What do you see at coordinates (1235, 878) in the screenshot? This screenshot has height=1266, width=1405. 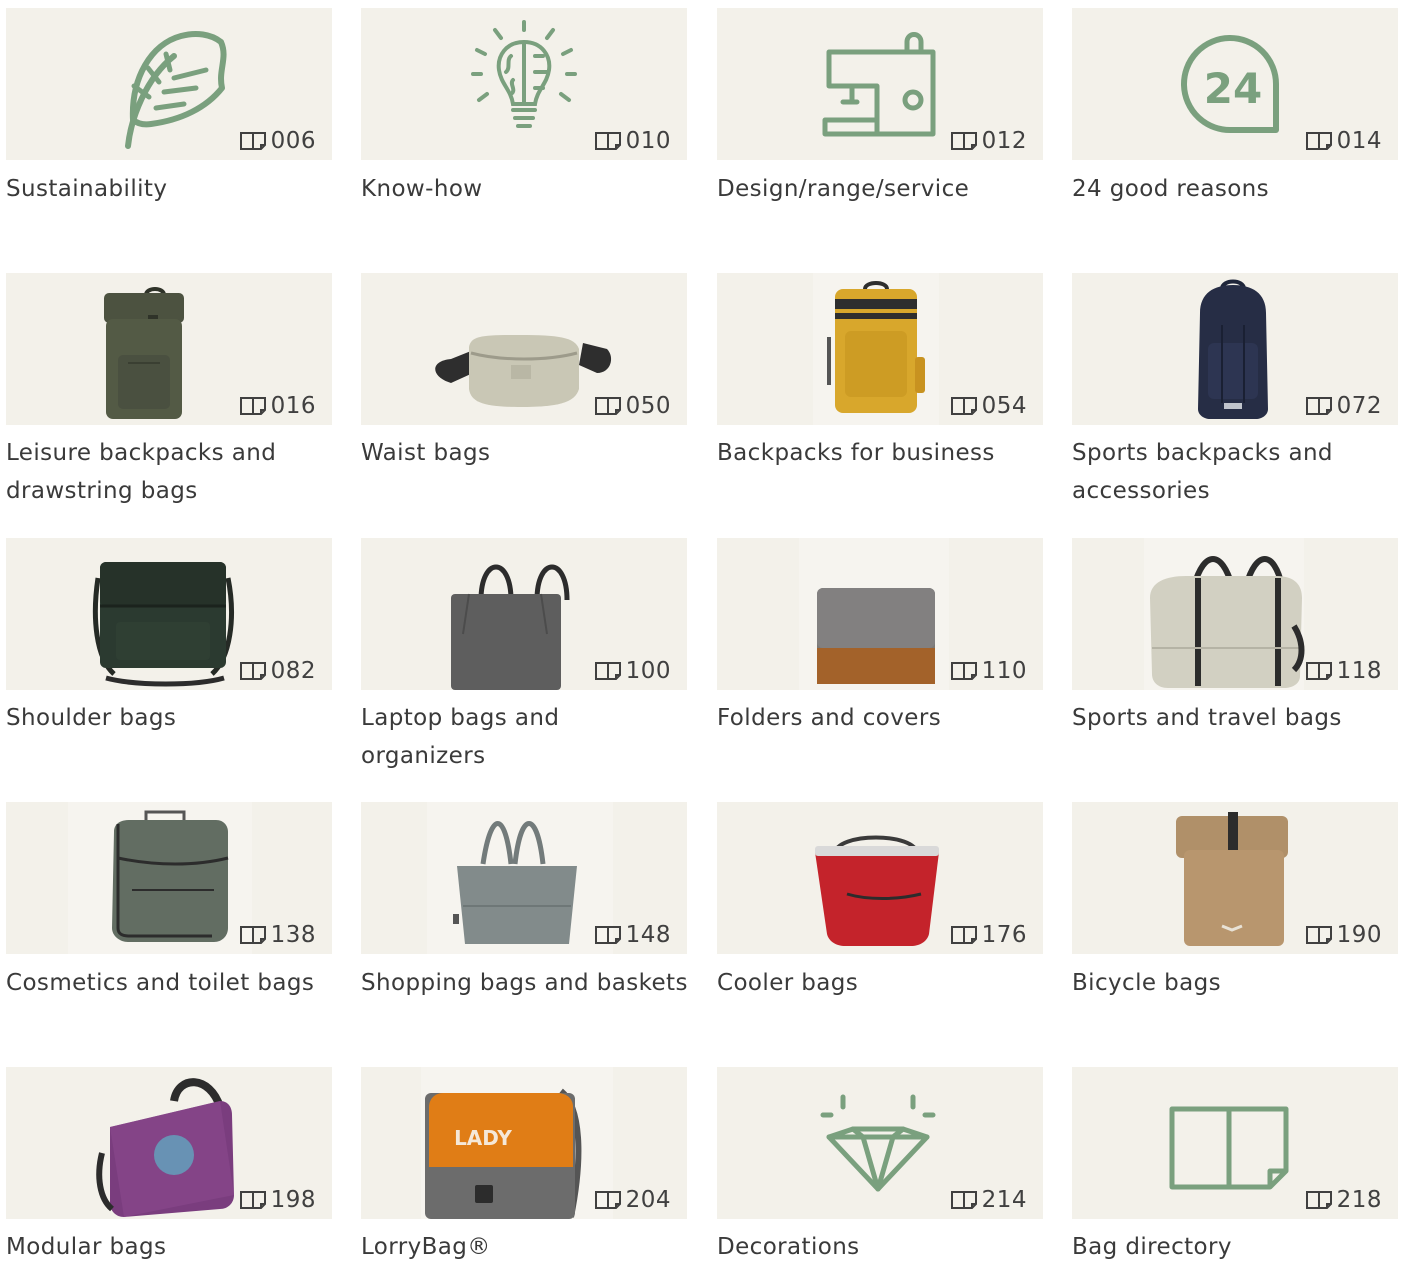 I see `category-tile-bicycle-bags: 190` at bounding box center [1235, 878].